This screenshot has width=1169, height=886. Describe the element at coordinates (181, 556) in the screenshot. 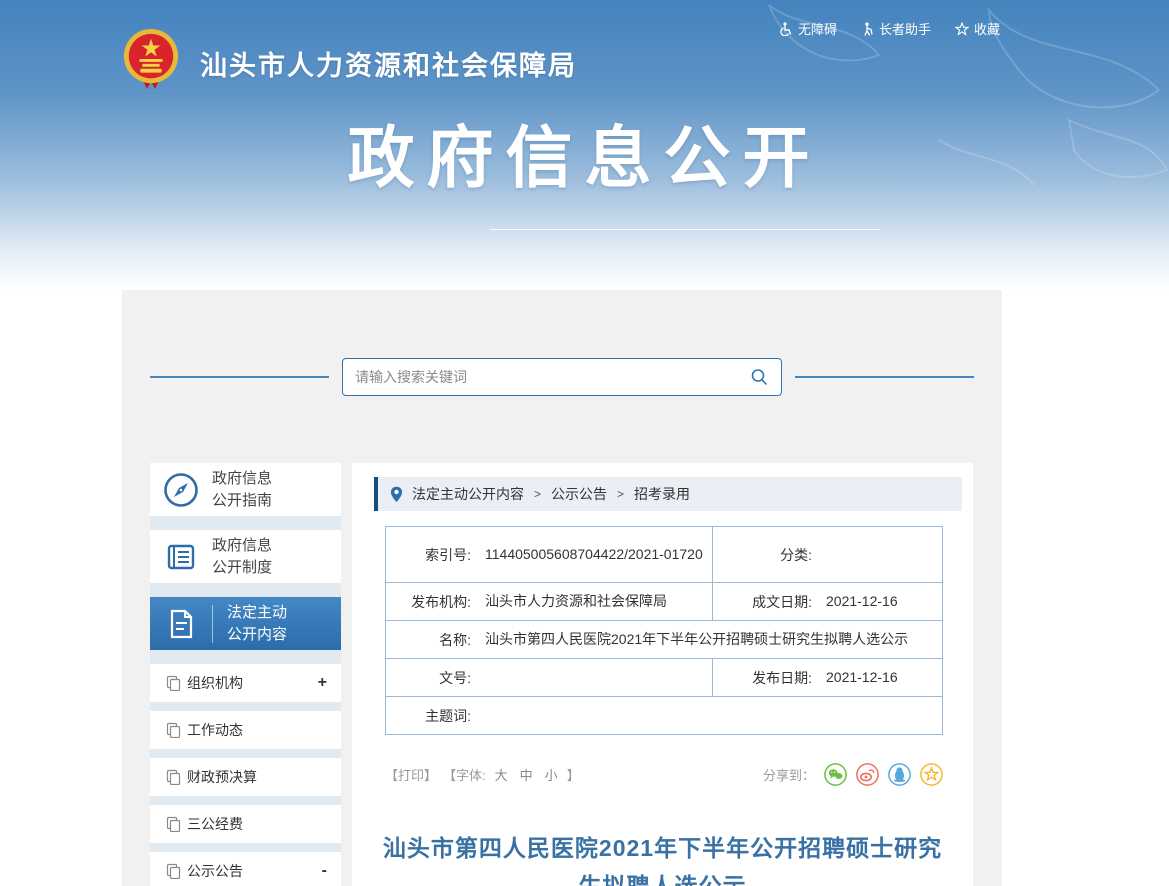

I see `book-icon` at that location.